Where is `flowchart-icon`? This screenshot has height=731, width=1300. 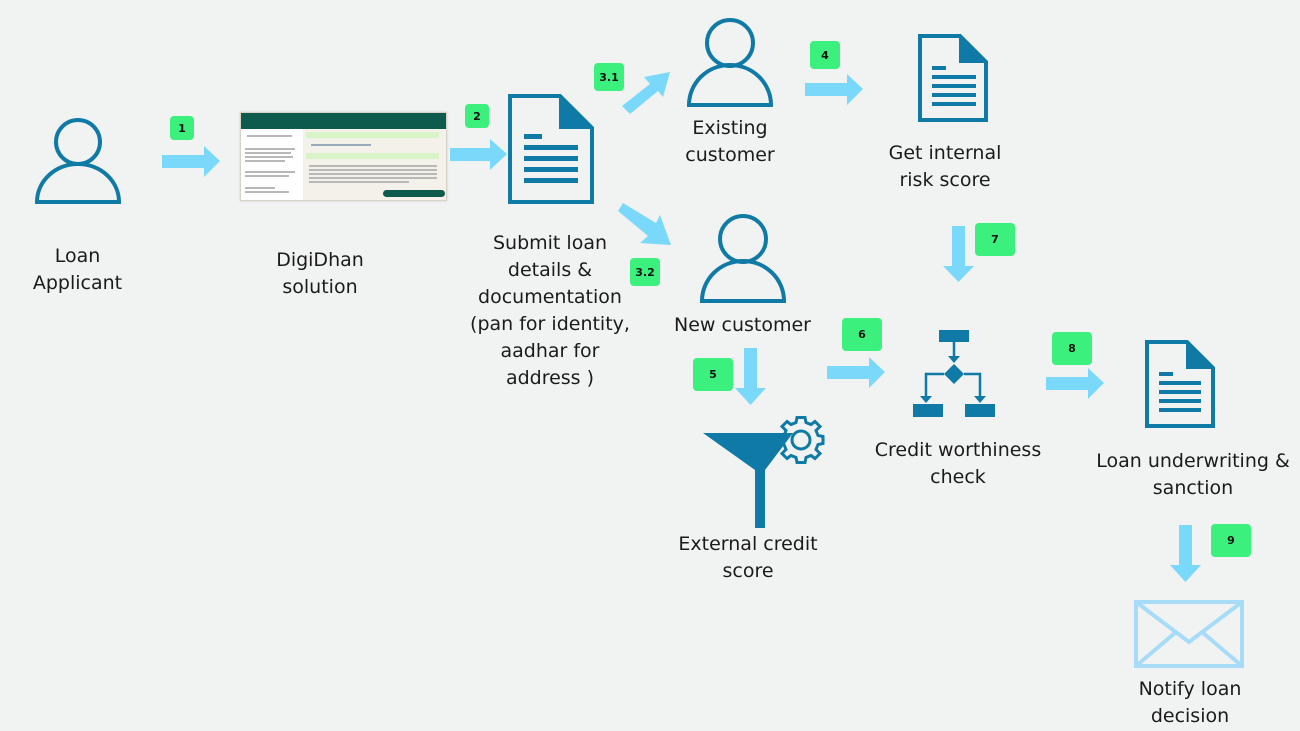 flowchart-icon is located at coordinates (954, 373).